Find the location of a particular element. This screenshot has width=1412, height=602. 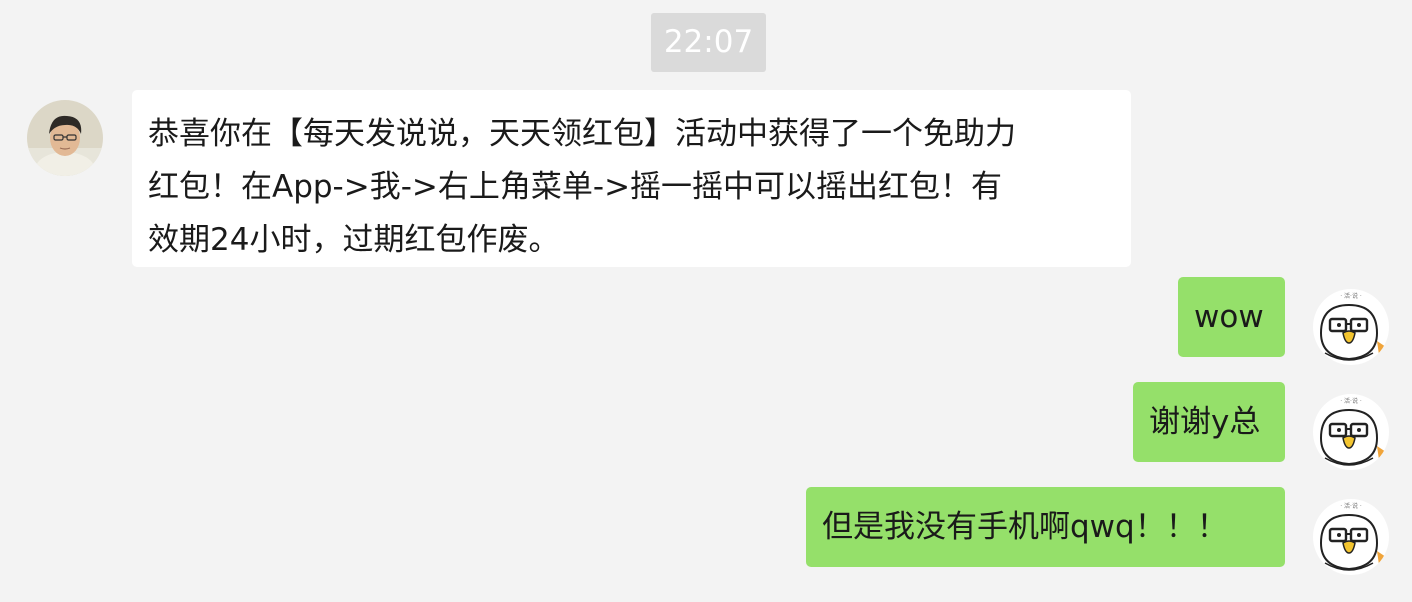

outgoing-message-bubble: 但是我没有手机啊qwq！！！ is located at coordinates (1045, 527).